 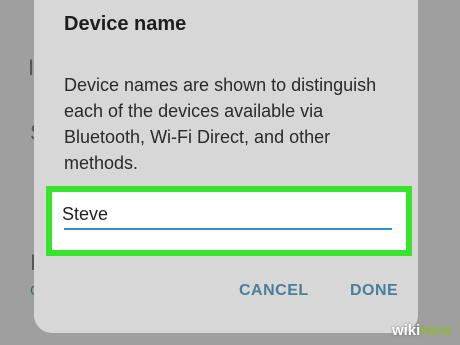 What do you see at coordinates (225, 214) in the screenshot?
I see `device-name-input` at bounding box center [225, 214].